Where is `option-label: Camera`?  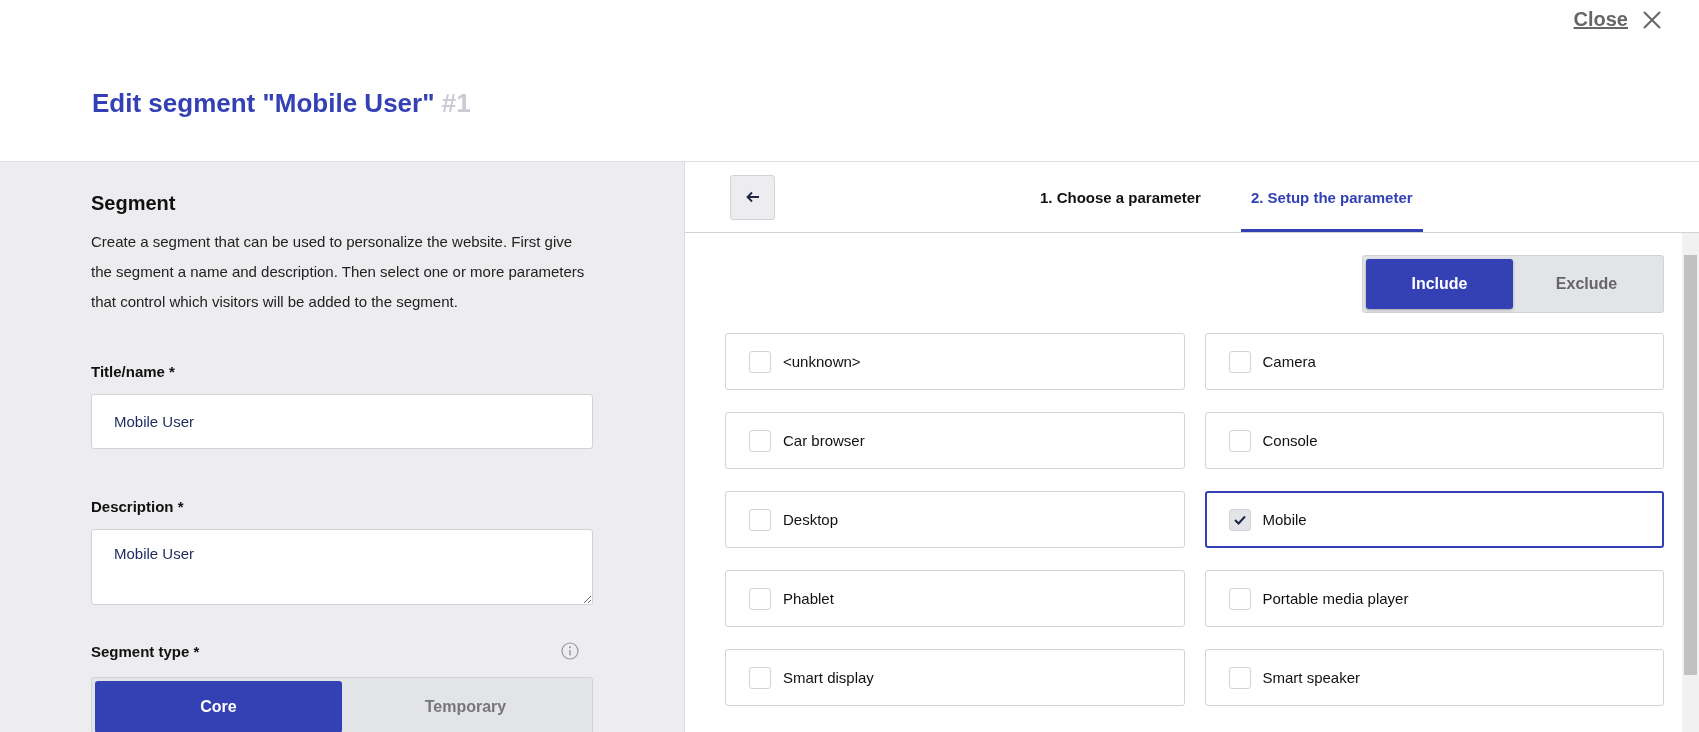 option-label: Camera is located at coordinates (1289, 361).